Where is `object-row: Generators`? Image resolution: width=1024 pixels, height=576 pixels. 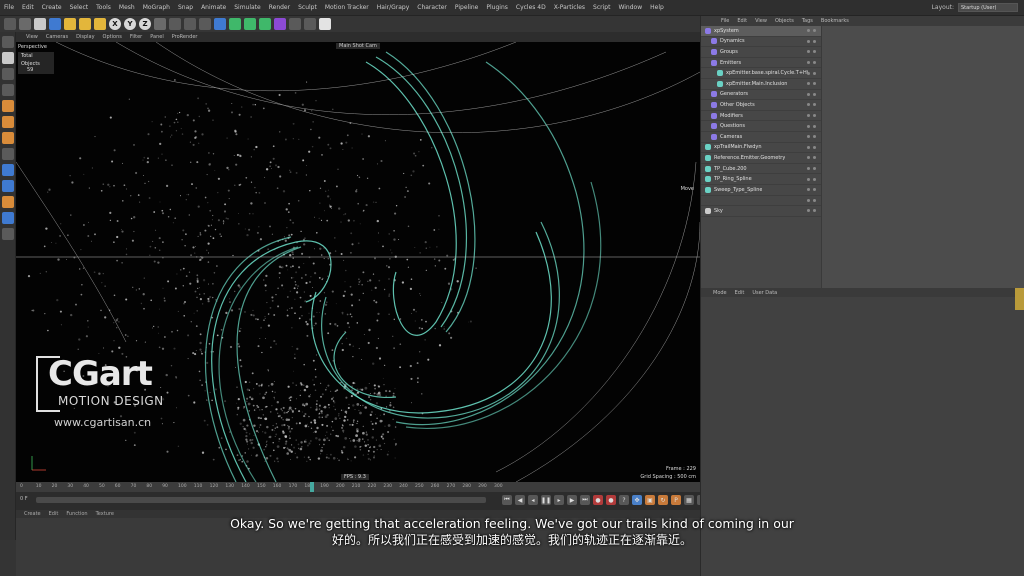 object-row: Generators is located at coordinates (761, 95).